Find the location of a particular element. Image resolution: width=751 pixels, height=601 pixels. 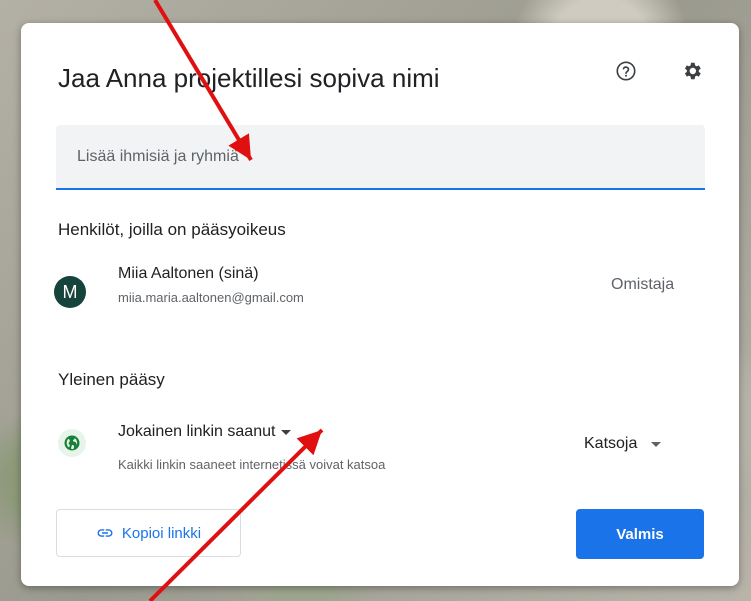

person-email: miia.maria.aaltonen@gmail.com is located at coordinates (211, 297).